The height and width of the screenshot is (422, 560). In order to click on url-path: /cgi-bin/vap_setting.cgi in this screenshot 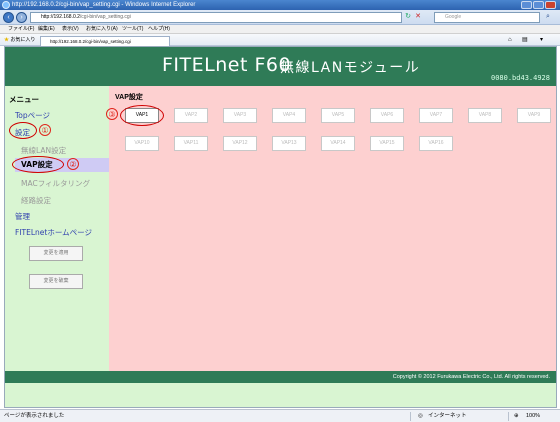, I will do `click(105, 17)`.